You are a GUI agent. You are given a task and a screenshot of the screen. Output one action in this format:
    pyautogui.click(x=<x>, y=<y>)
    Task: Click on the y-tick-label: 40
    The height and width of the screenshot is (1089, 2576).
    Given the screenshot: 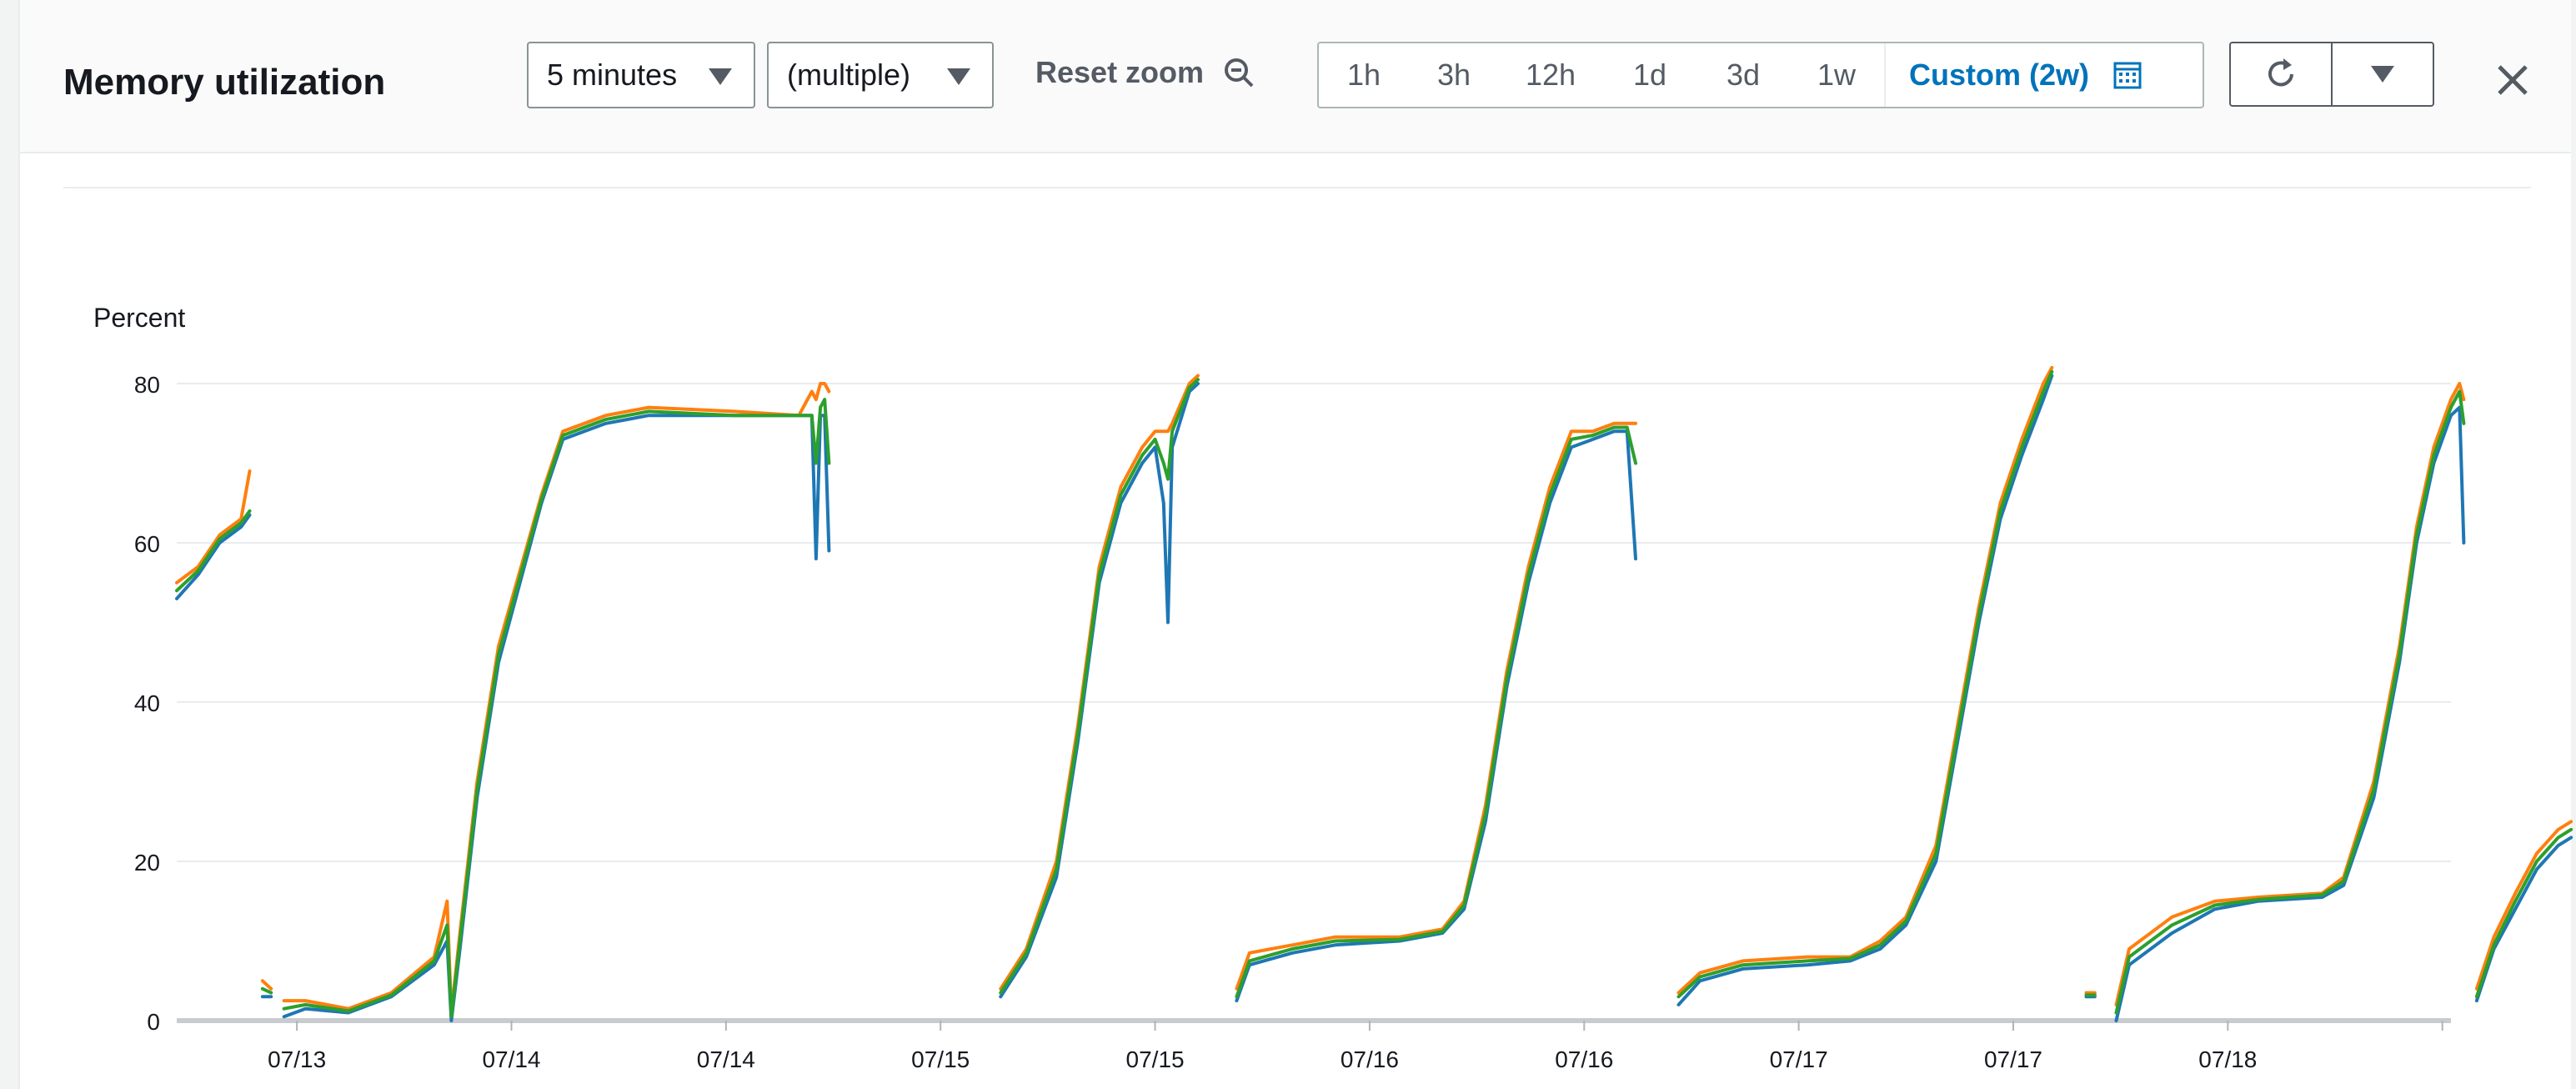 What is the action you would take?
    pyautogui.click(x=147, y=703)
    